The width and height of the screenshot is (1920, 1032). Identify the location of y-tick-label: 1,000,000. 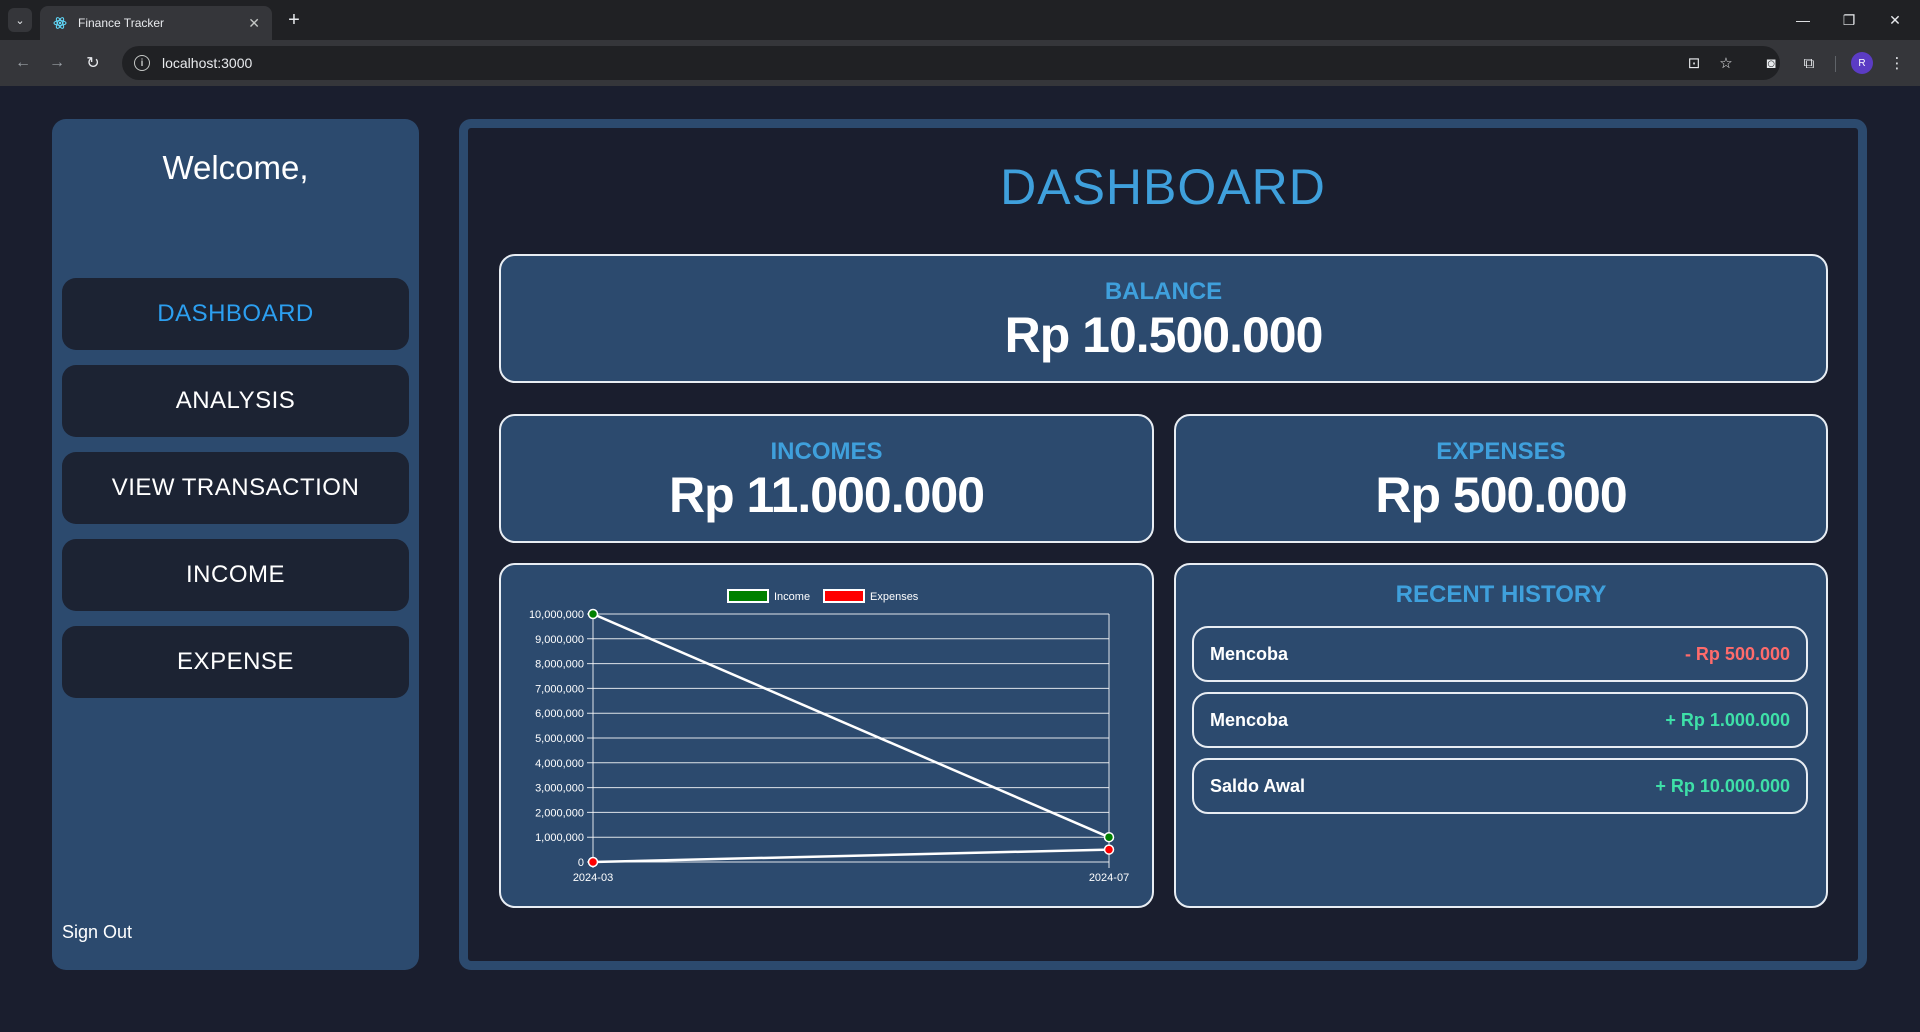
(559, 838).